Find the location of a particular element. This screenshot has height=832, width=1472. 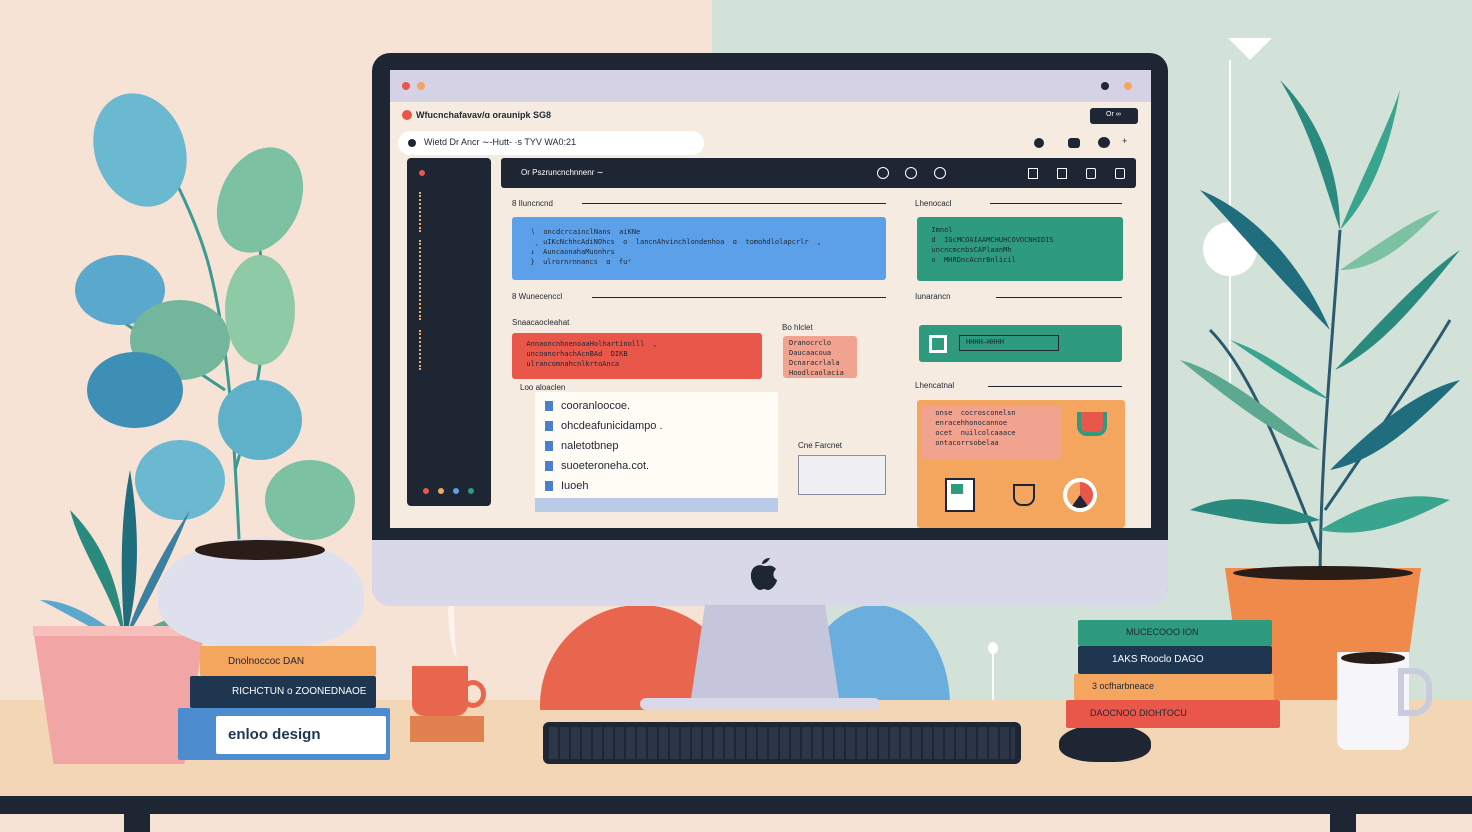

window-dot-dark is located at coordinates (1105, 86).